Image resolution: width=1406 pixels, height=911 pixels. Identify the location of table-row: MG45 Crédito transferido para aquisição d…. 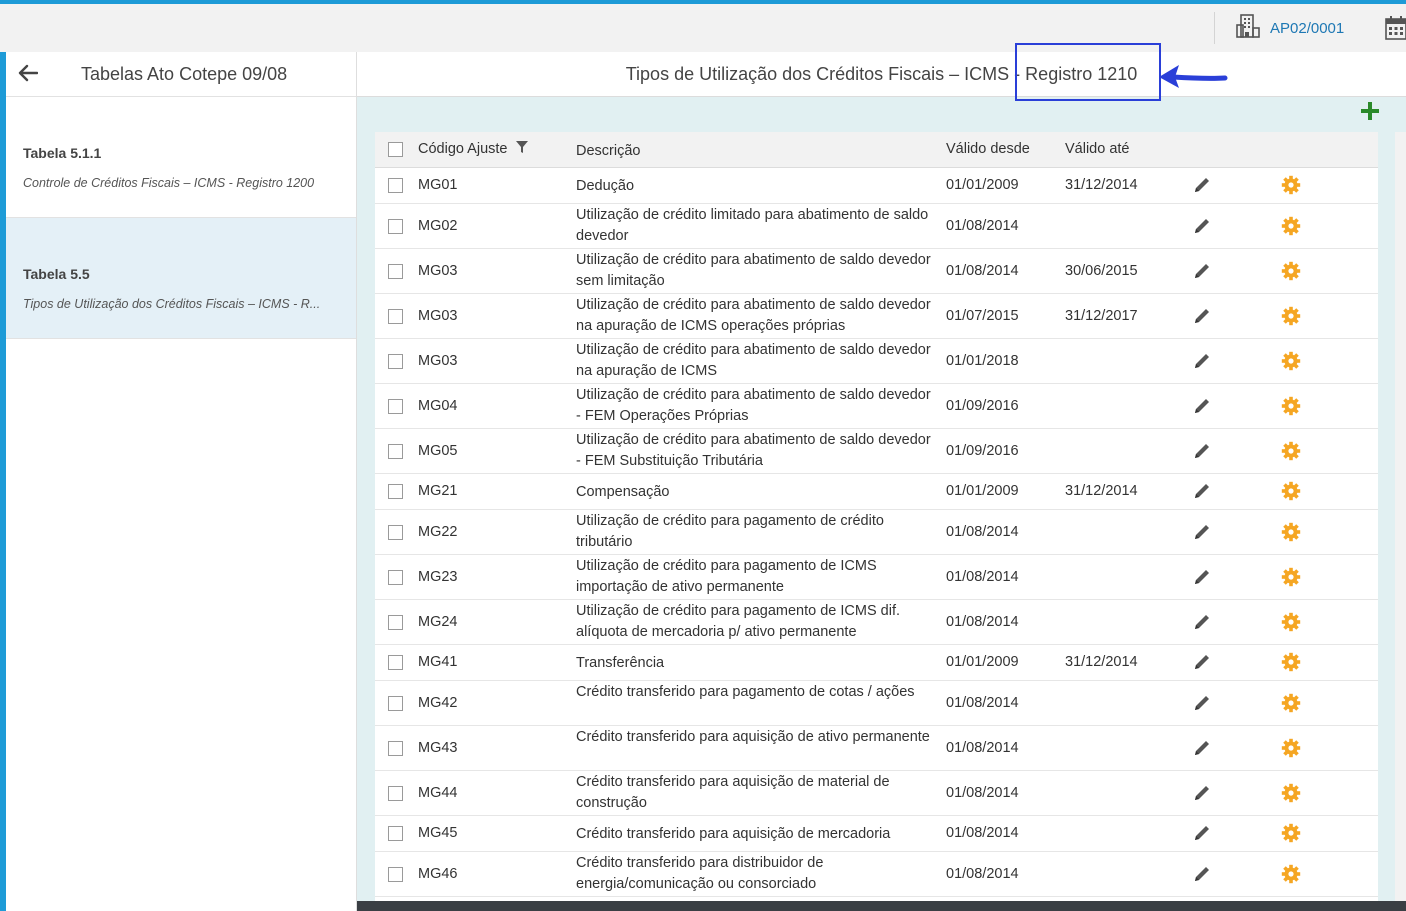
(876, 834).